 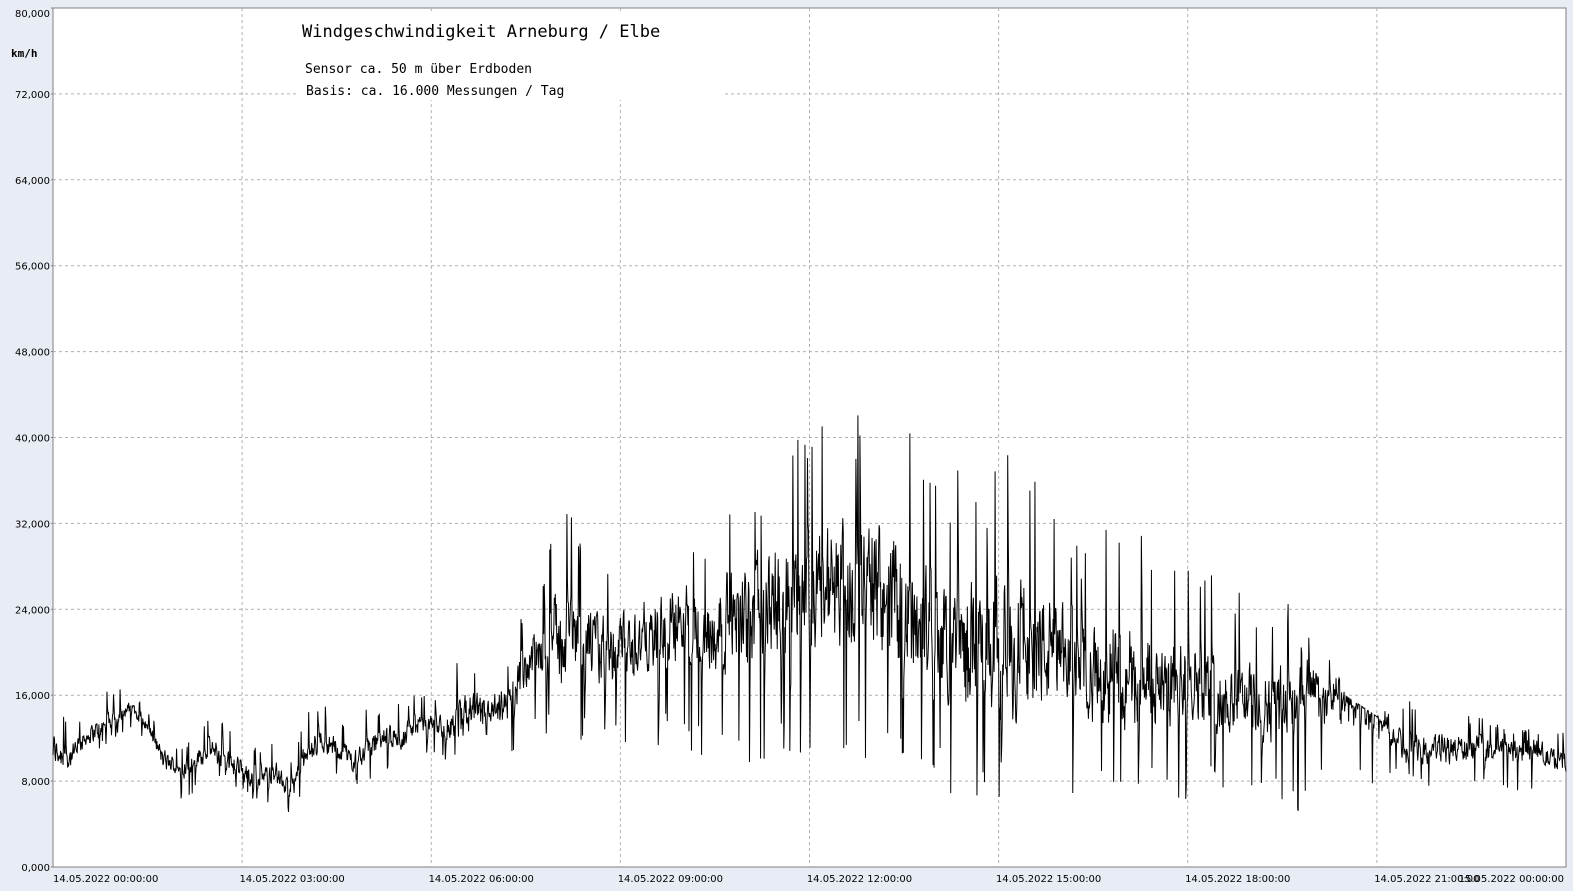 I want to click on y-tick-label: 48,000, so click(x=32, y=353).